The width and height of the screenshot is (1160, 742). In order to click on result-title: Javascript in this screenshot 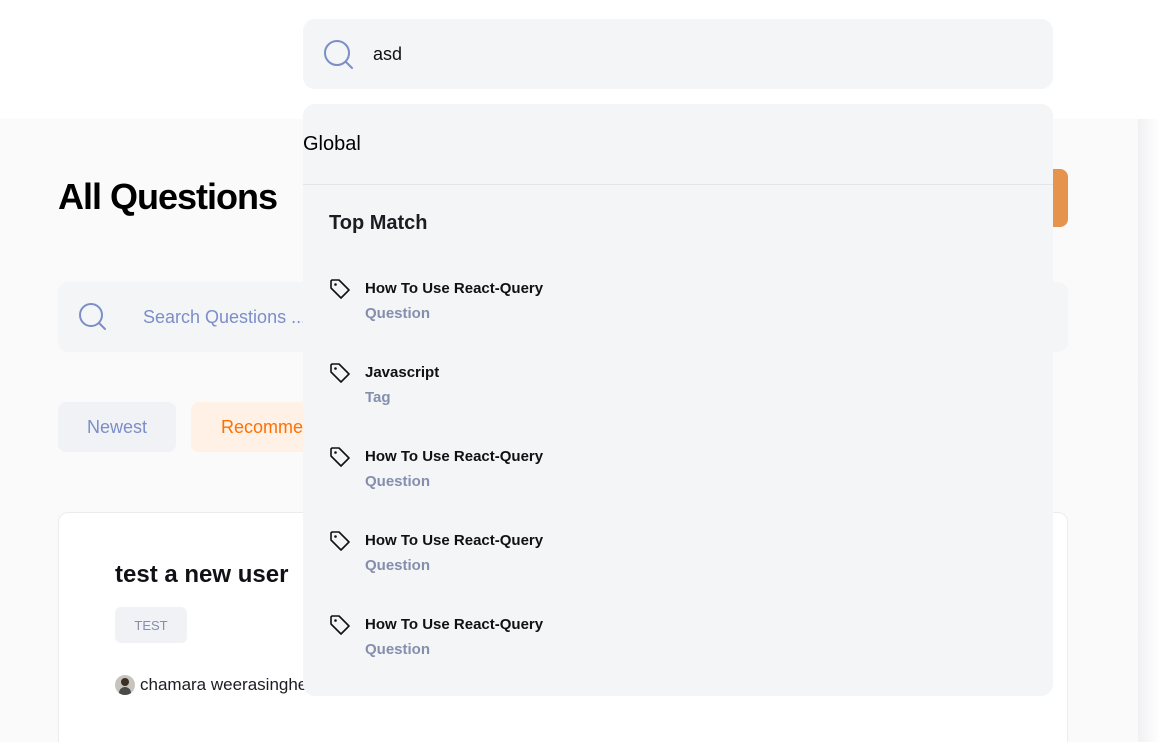, I will do `click(402, 372)`.